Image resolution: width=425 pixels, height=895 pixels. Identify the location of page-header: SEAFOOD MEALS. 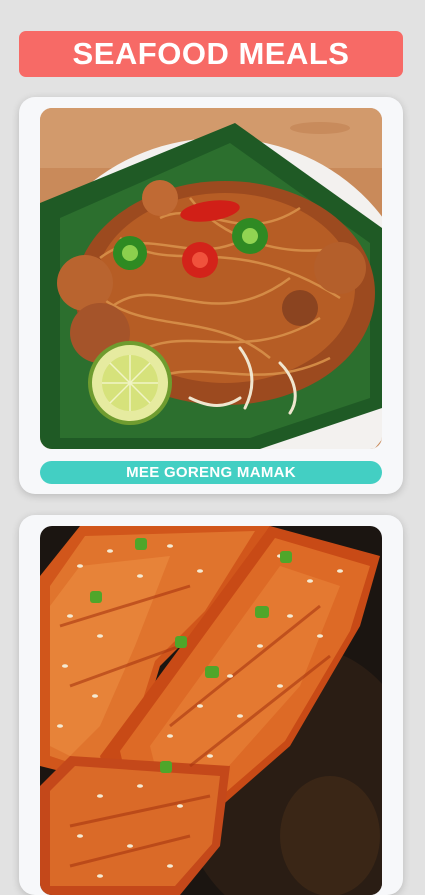
(211, 54).